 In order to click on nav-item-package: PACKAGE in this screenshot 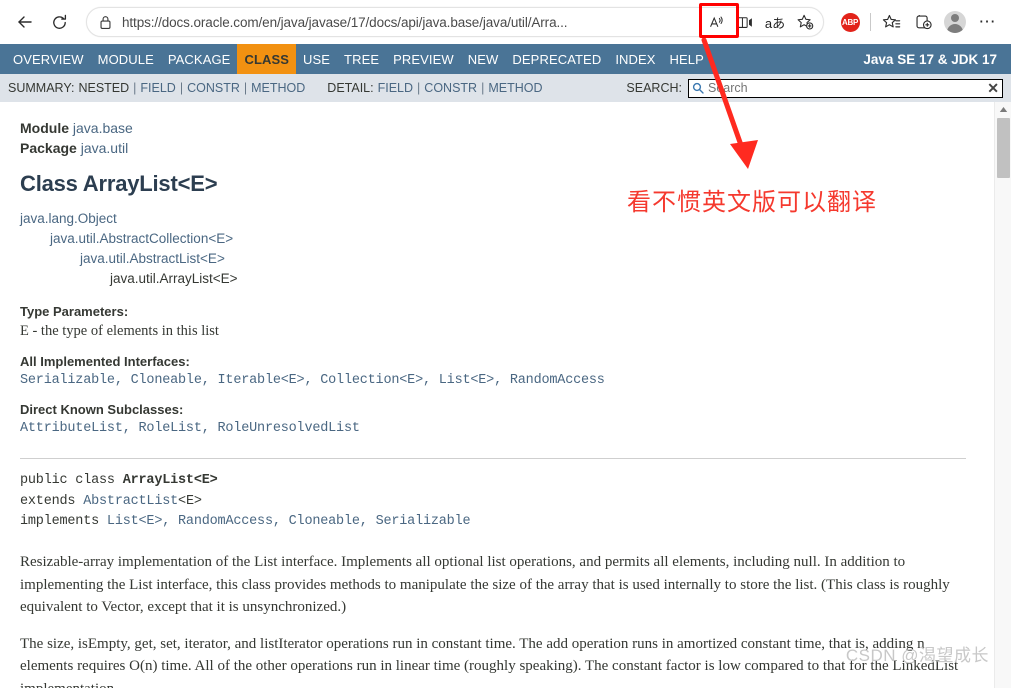, I will do `click(199, 59)`.